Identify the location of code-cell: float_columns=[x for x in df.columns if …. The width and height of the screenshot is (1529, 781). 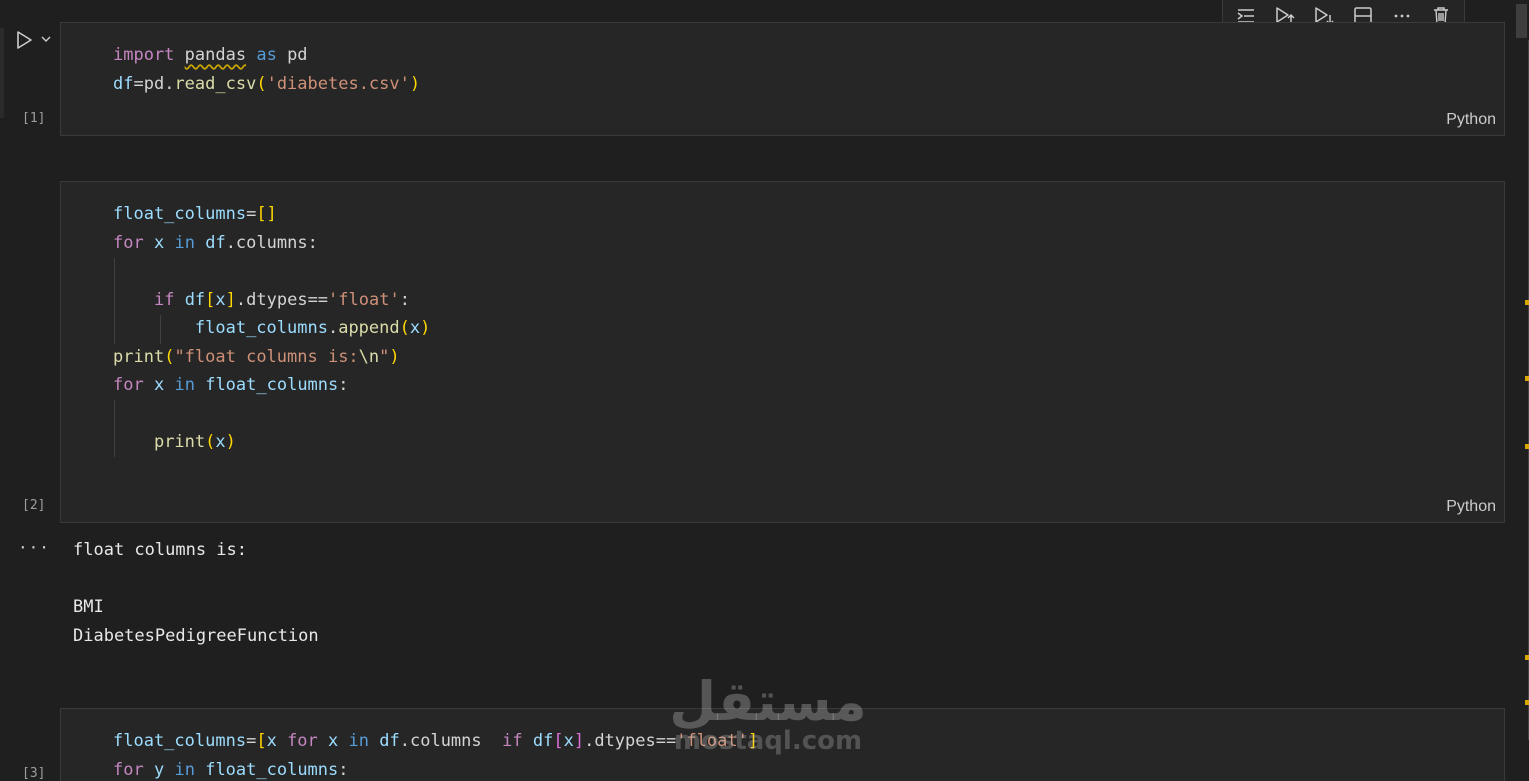
(782, 744).